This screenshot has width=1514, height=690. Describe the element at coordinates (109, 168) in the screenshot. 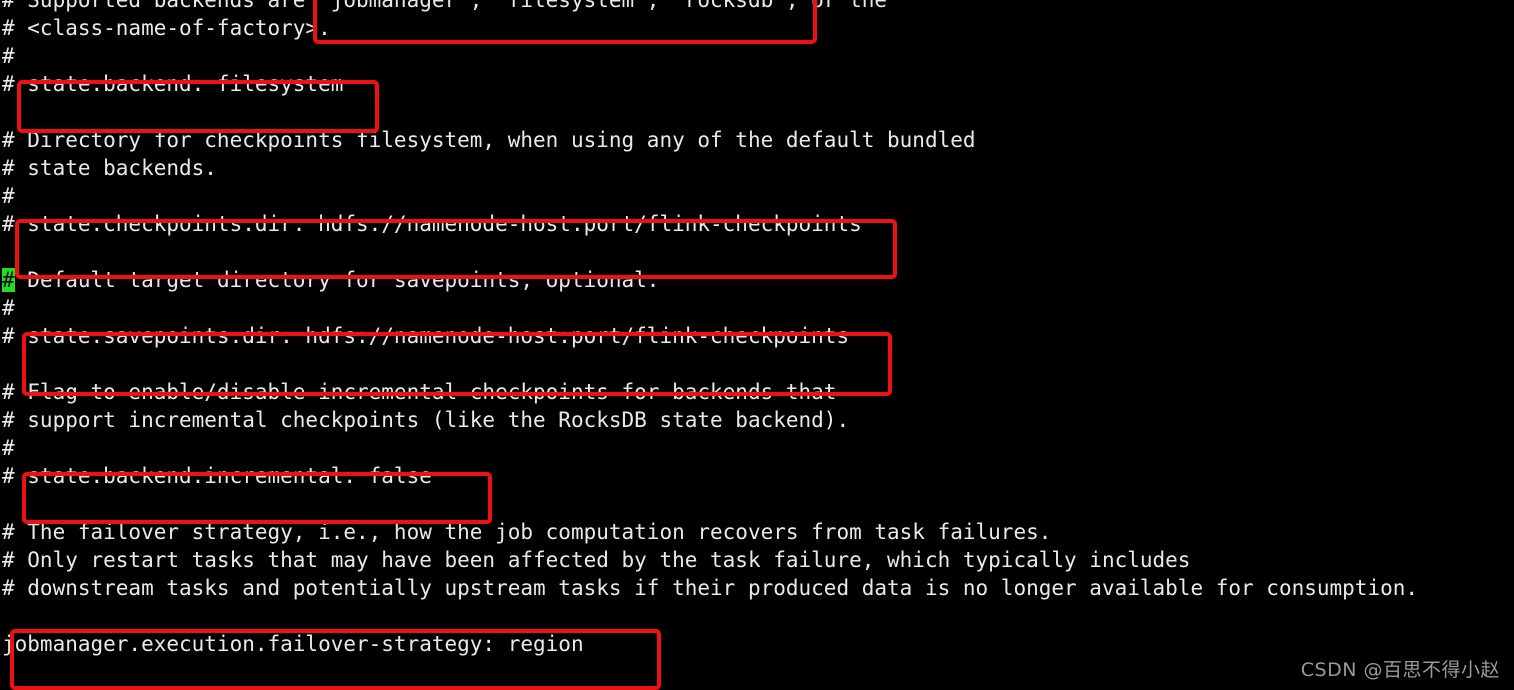

I see `terminal-line: # state backends.` at that location.